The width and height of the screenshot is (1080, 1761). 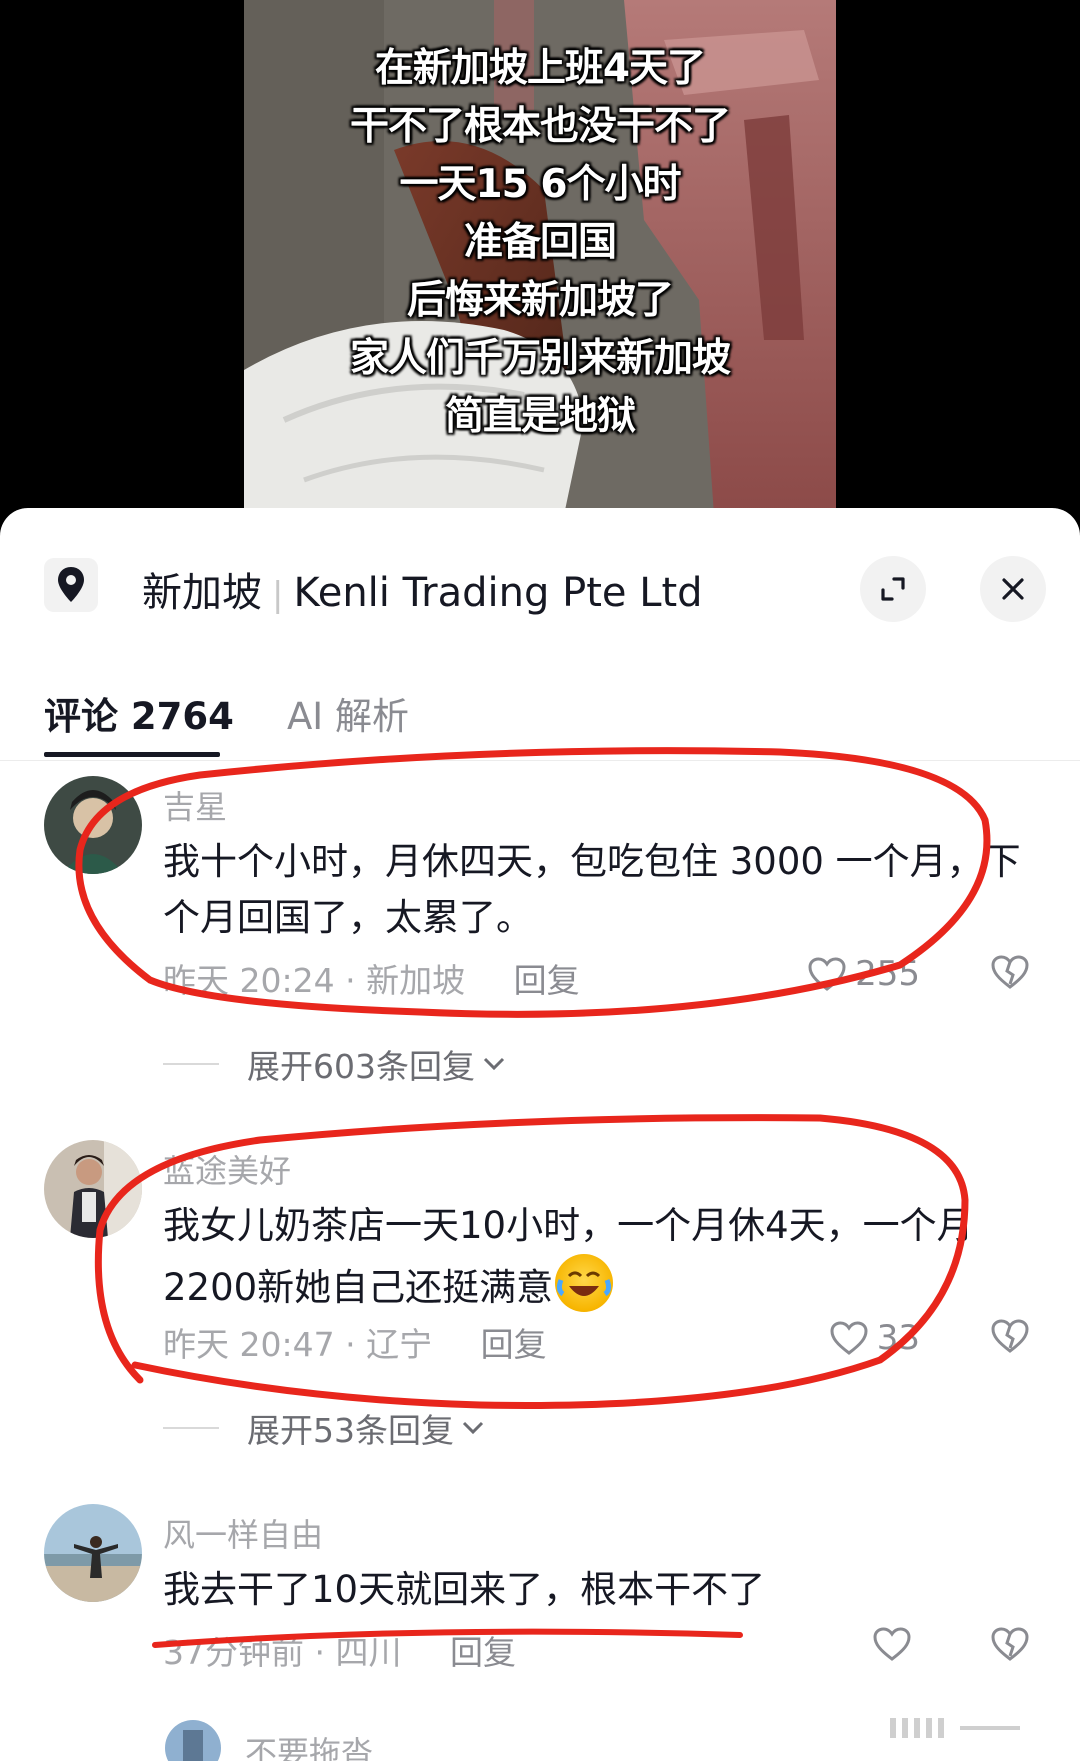 I want to click on like-count: 33, so click(x=898, y=1338).